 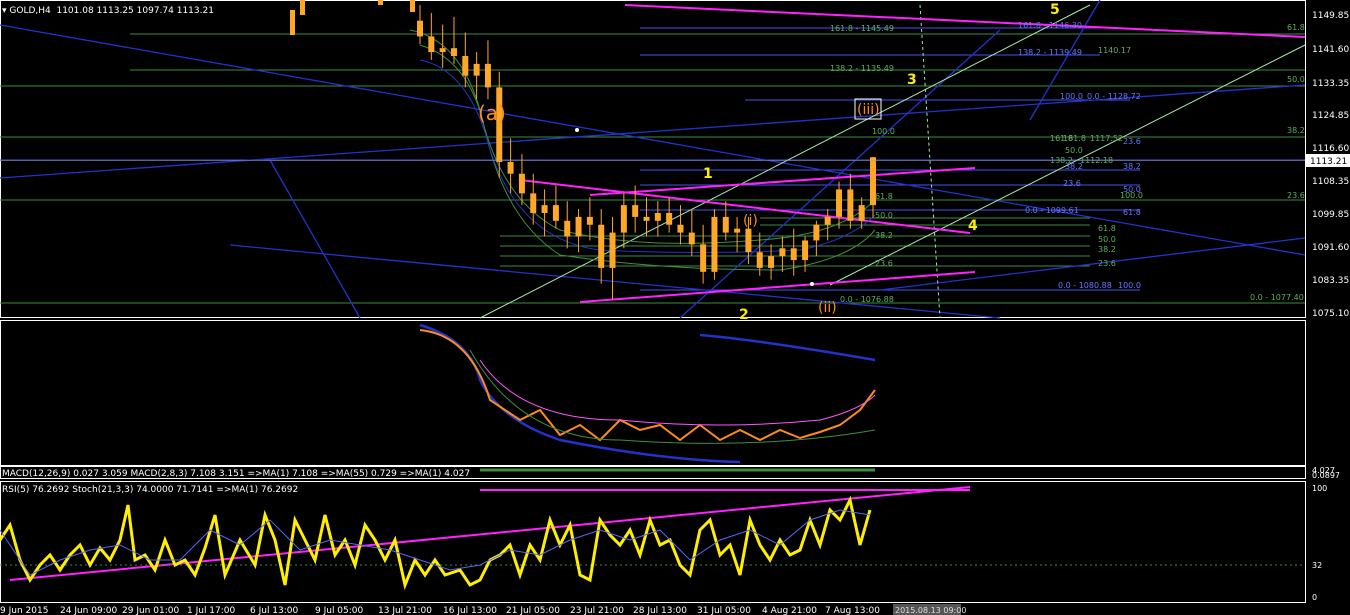 I want to click on price-tick-label: 1149.85, so click(x=1330, y=16).